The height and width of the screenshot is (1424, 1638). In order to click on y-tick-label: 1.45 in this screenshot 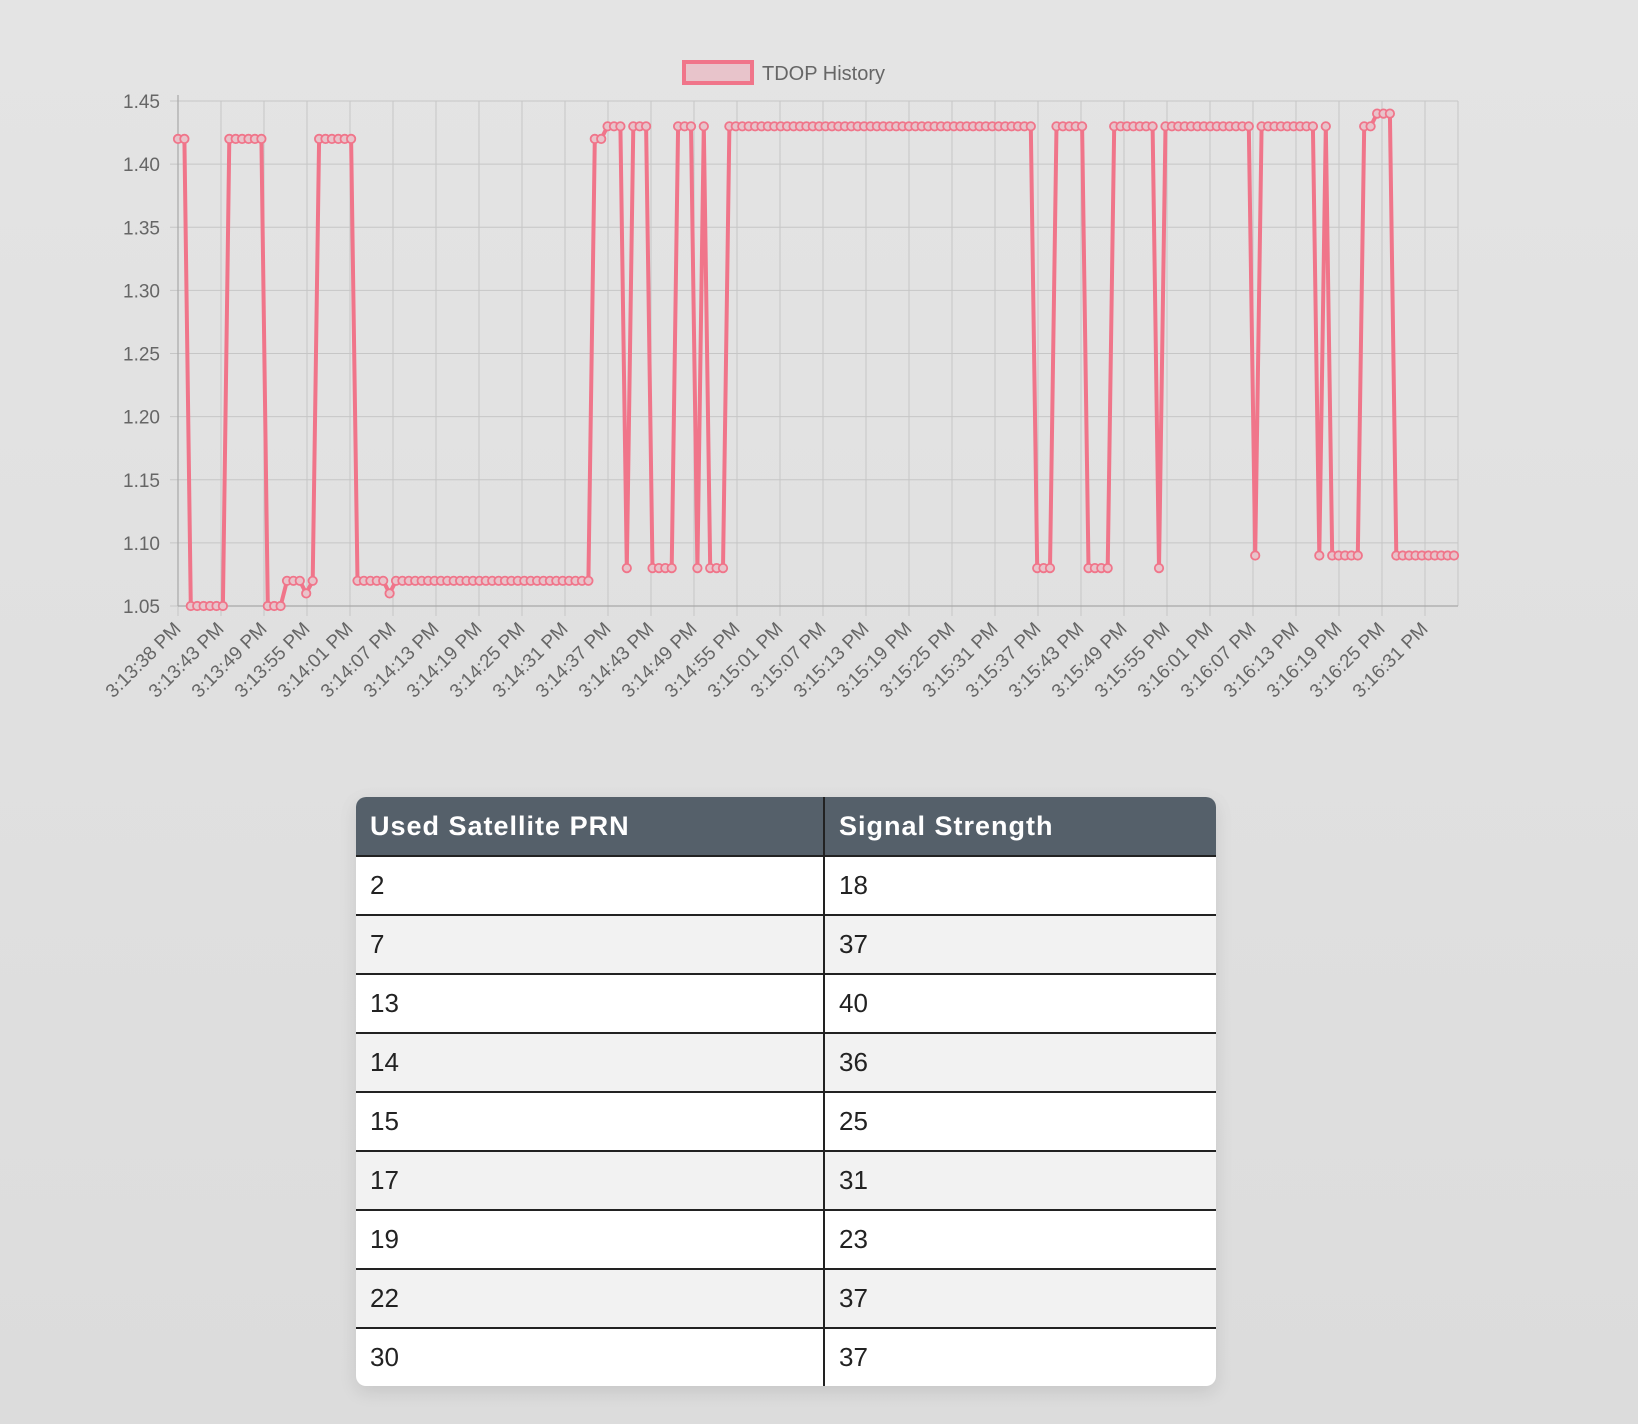, I will do `click(141, 102)`.